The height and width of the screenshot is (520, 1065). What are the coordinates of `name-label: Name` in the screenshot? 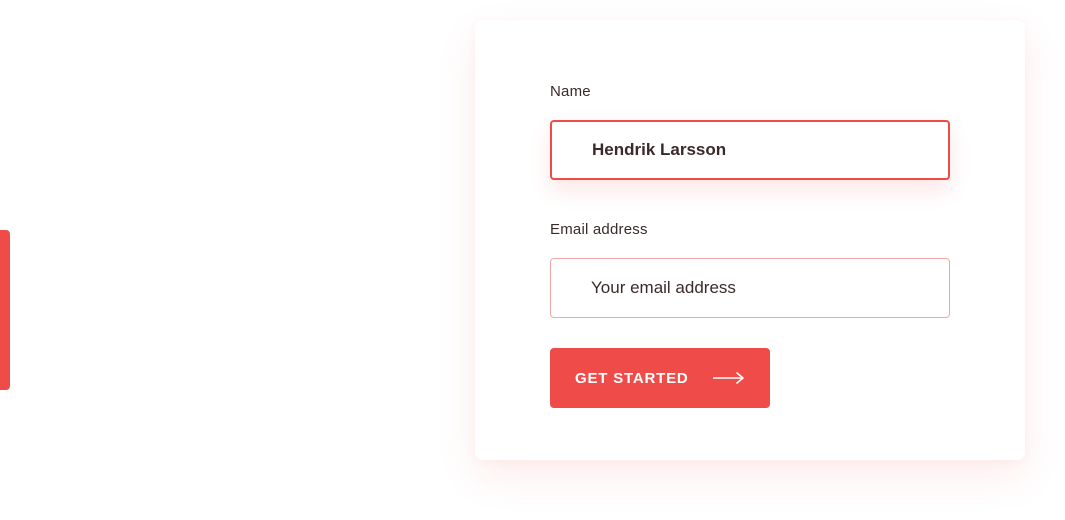 It's located at (570, 91).